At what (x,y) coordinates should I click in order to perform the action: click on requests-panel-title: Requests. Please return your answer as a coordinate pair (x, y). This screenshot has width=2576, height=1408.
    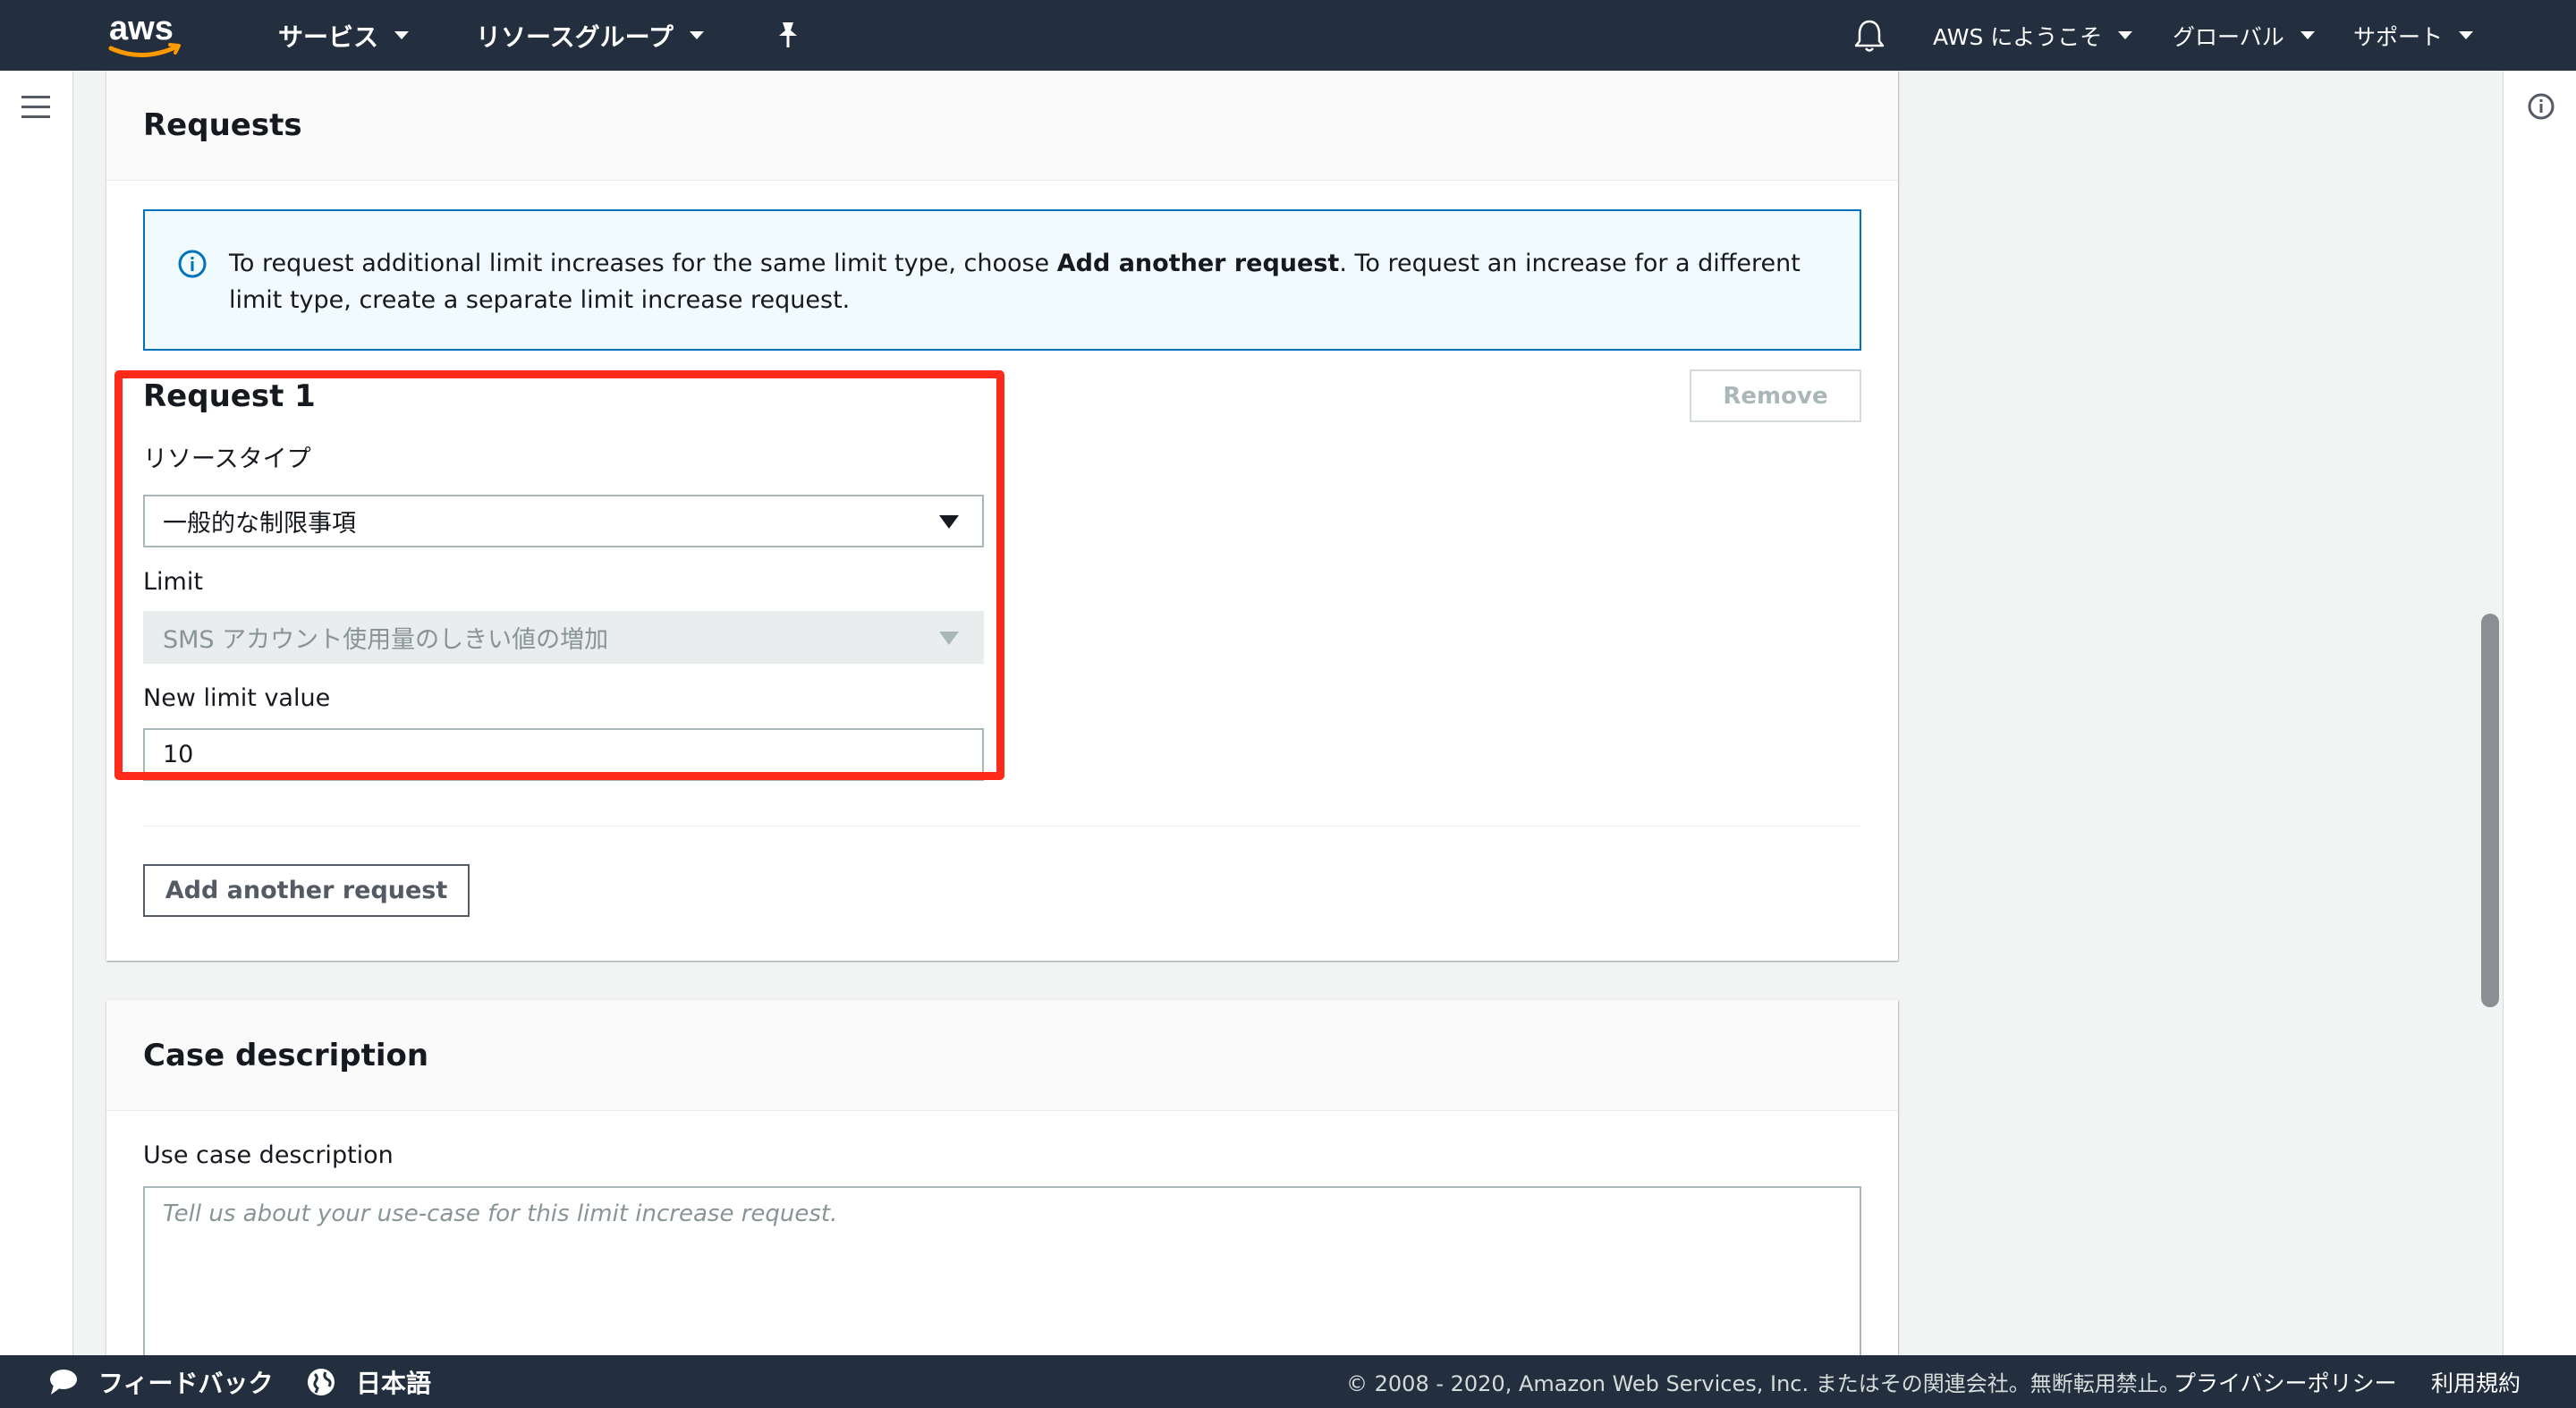
    Looking at the image, I should click on (222, 125).